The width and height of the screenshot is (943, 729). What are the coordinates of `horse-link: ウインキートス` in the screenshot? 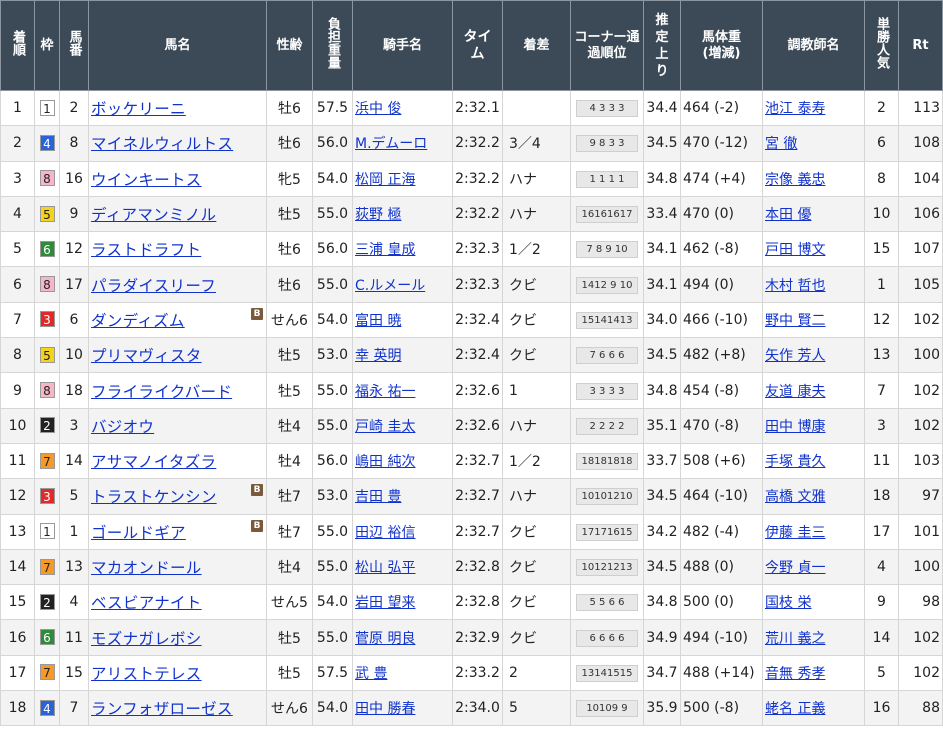 It's located at (146, 180).